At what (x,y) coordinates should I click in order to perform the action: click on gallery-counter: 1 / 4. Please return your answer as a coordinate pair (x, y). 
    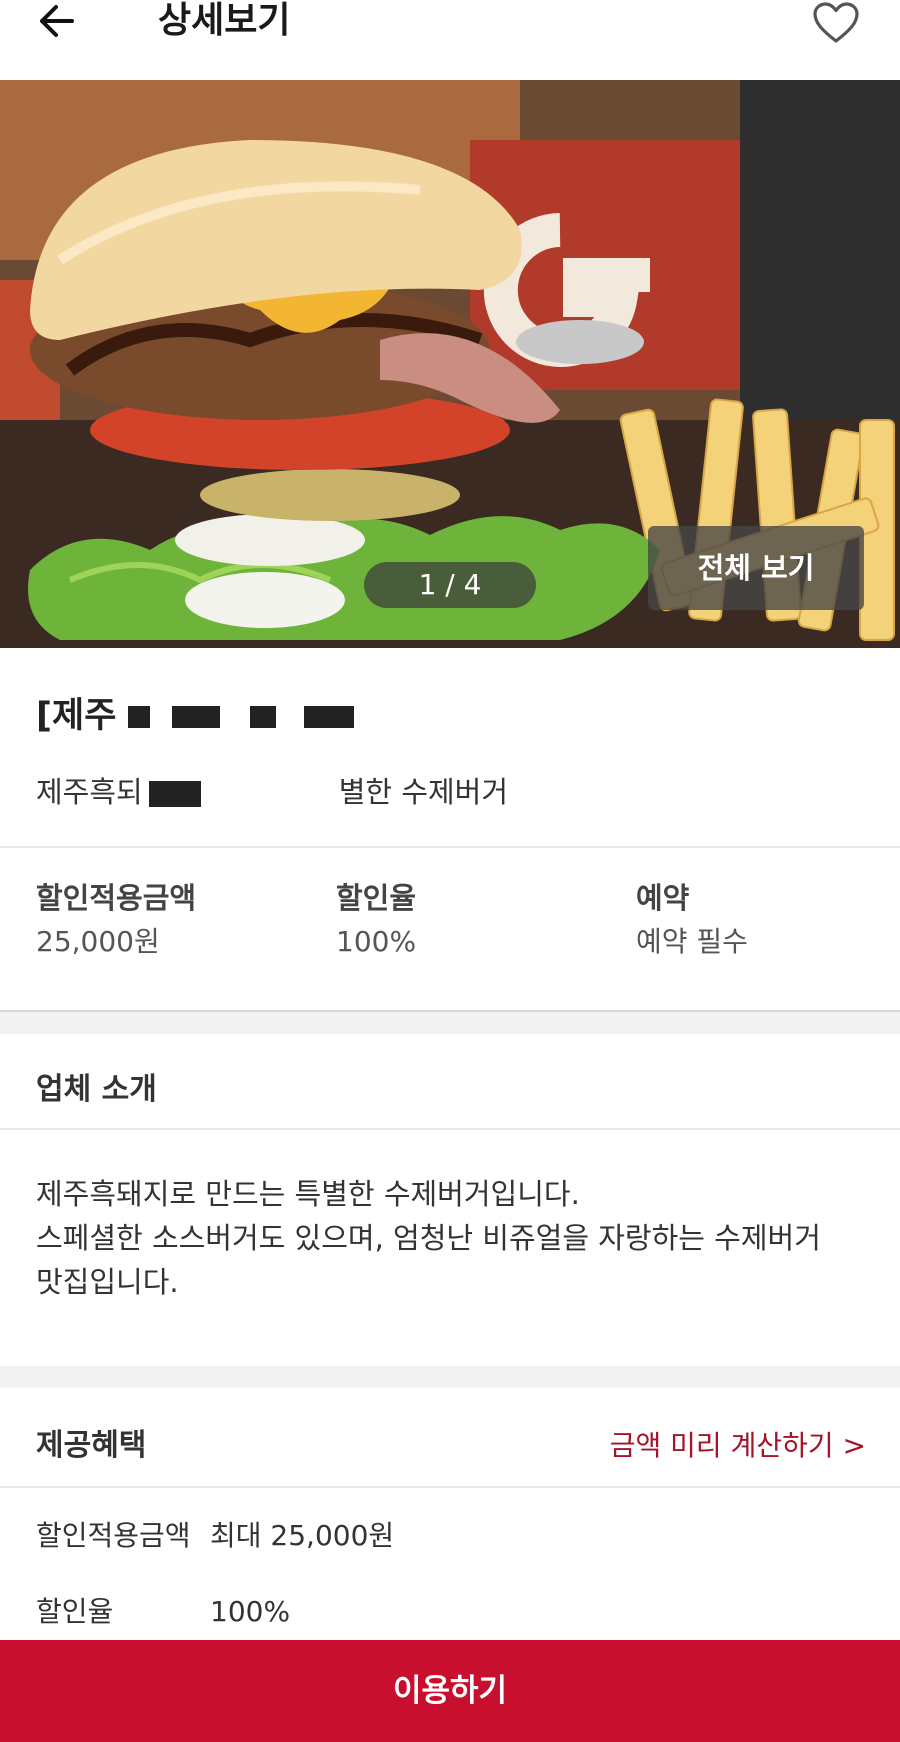
    Looking at the image, I should click on (450, 585).